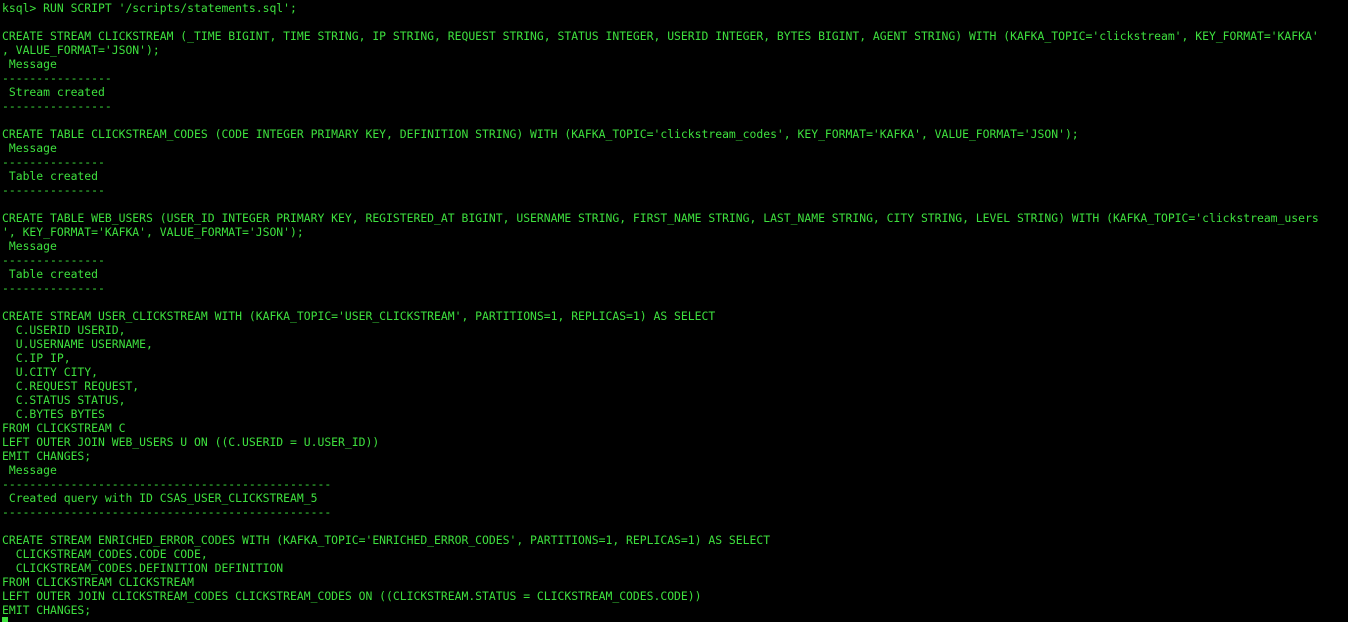 The width and height of the screenshot is (1348, 622). Describe the element at coordinates (81, 50) in the screenshot. I see `output-line: , VALUE_FORMAT='JSON');` at that location.